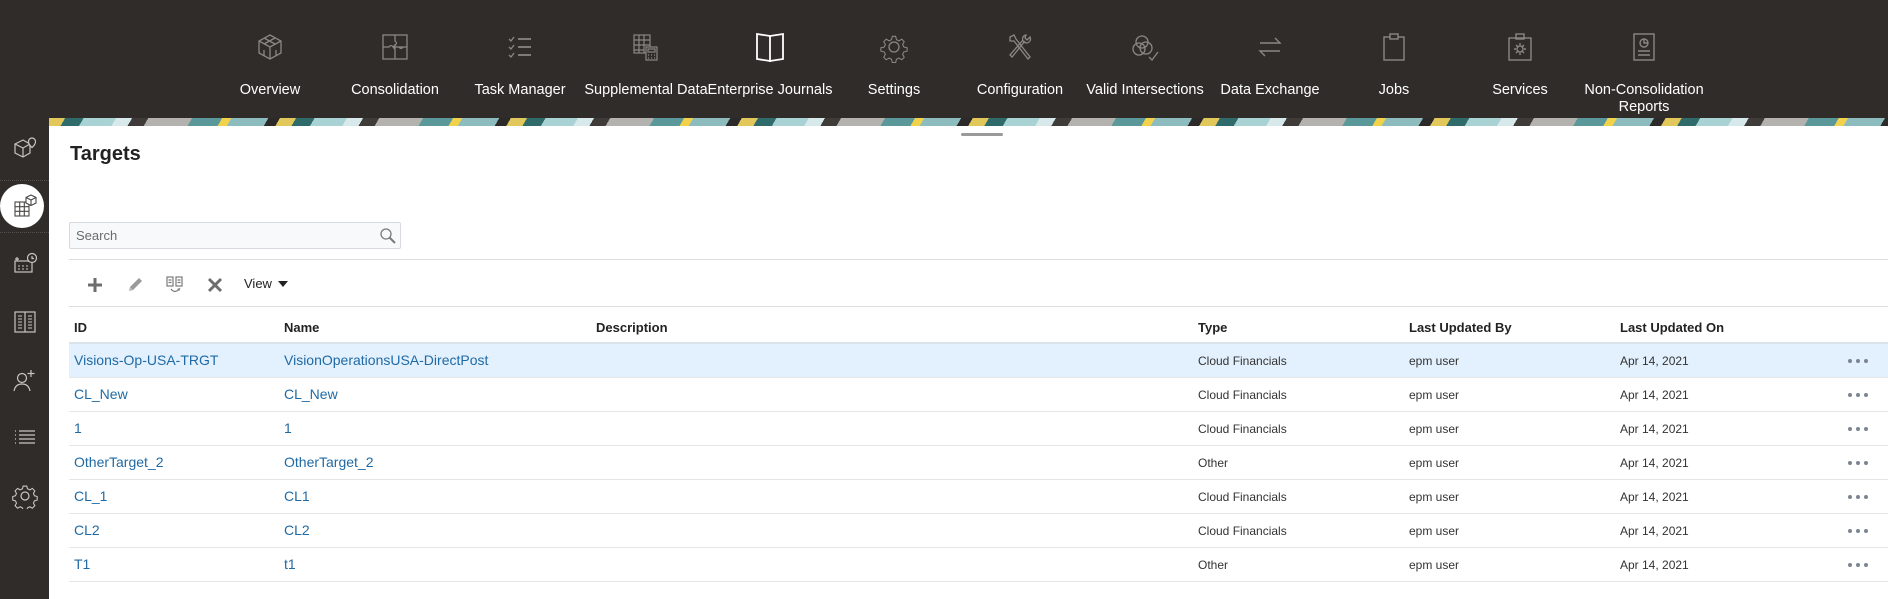 The width and height of the screenshot is (1888, 599). Describe the element at coordinates (520, 59) in the screenshot. I see `nav-task-manager: Task Manager` at that location.